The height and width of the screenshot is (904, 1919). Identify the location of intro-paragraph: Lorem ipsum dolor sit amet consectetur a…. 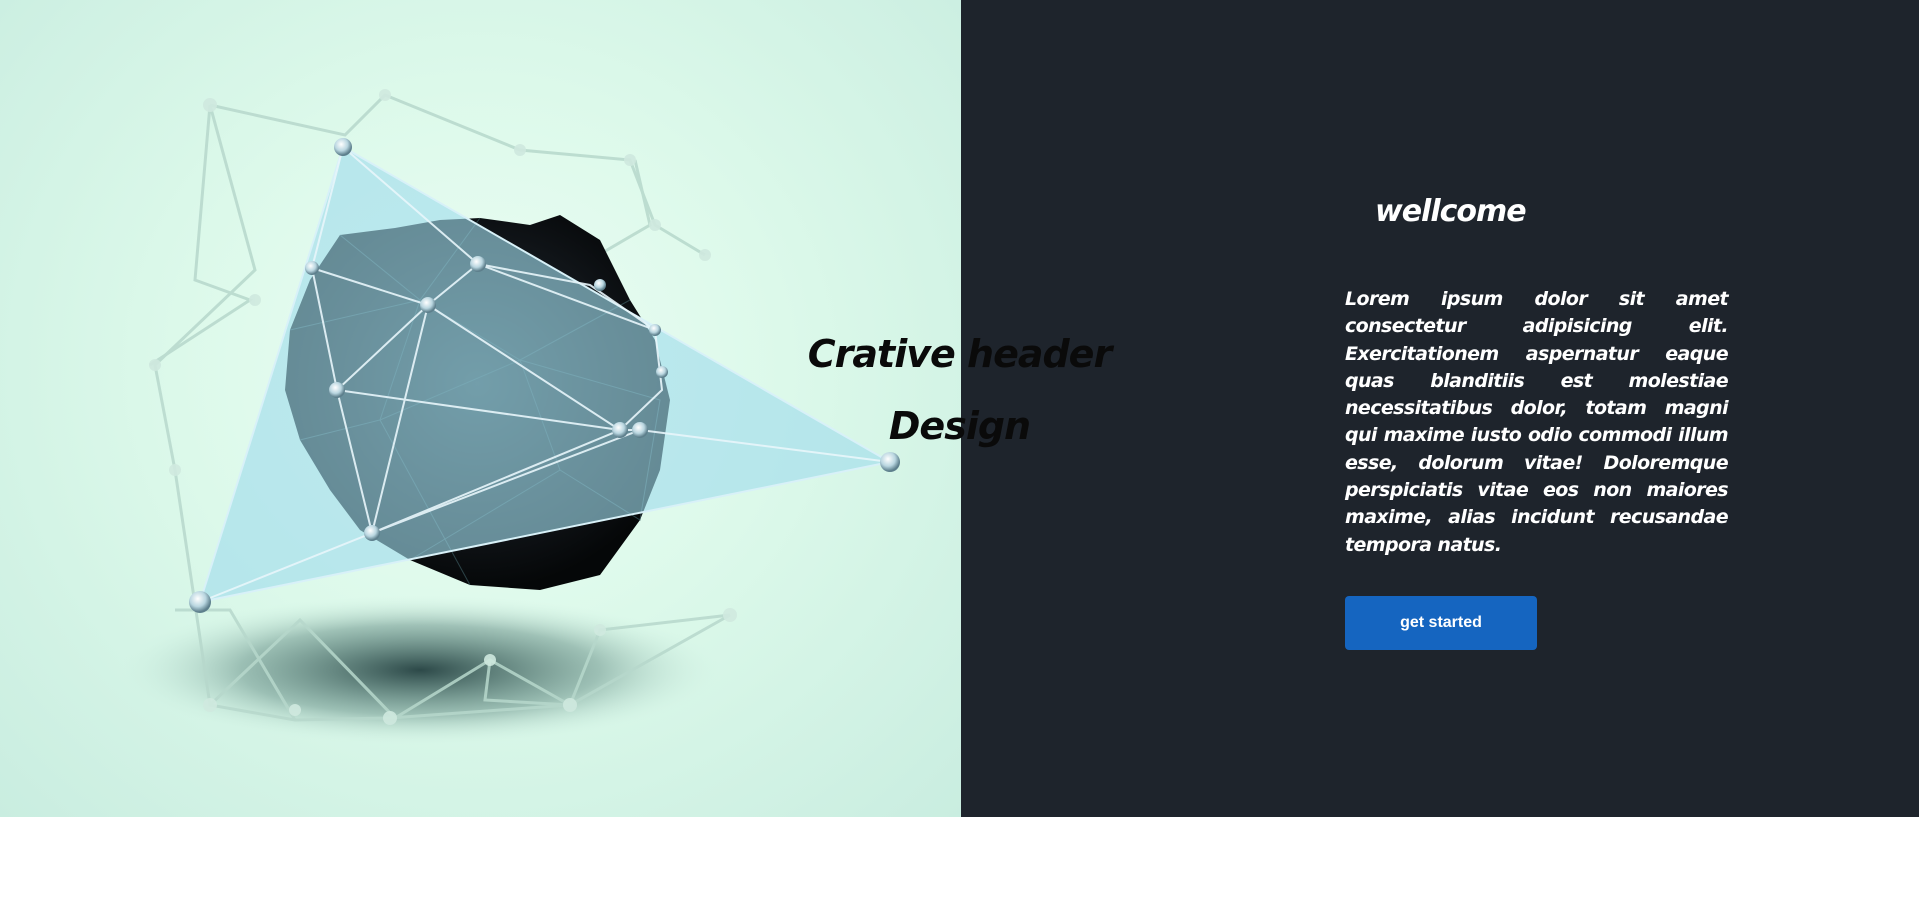
(1537, 422).